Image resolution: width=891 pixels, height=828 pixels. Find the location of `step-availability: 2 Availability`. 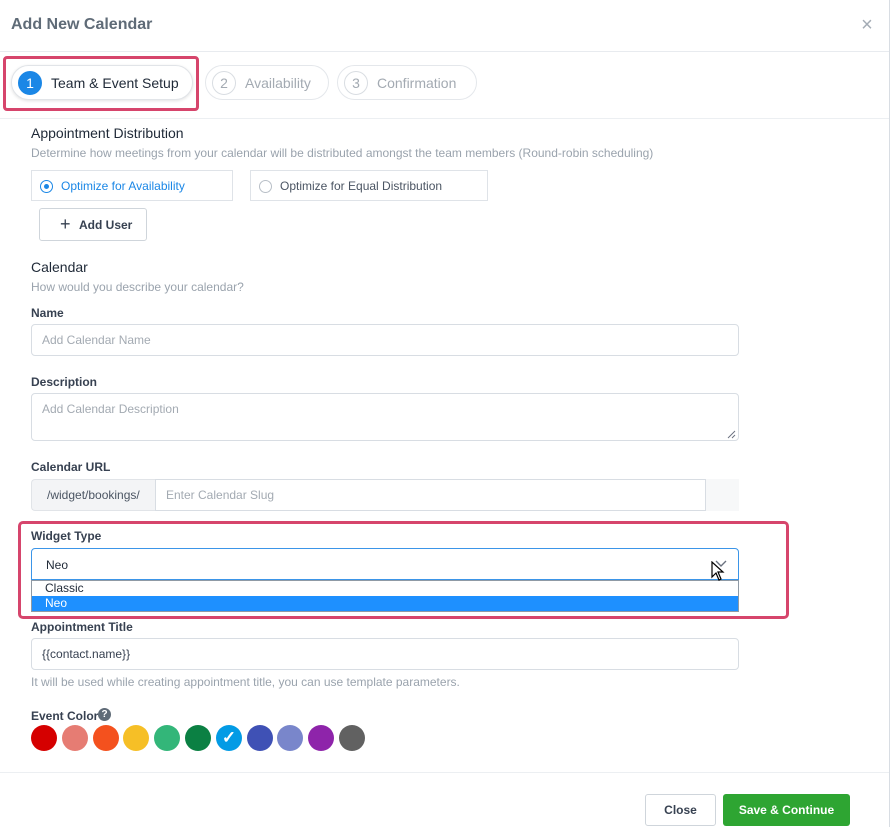

step-availability: 2 Availability is located at coordinates (267, 82).